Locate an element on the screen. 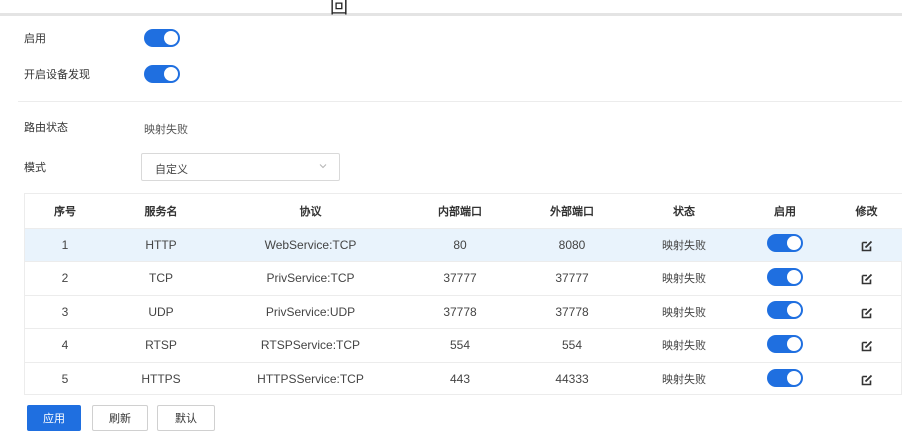  row-index: 5 is located at coordinates (65, 379).